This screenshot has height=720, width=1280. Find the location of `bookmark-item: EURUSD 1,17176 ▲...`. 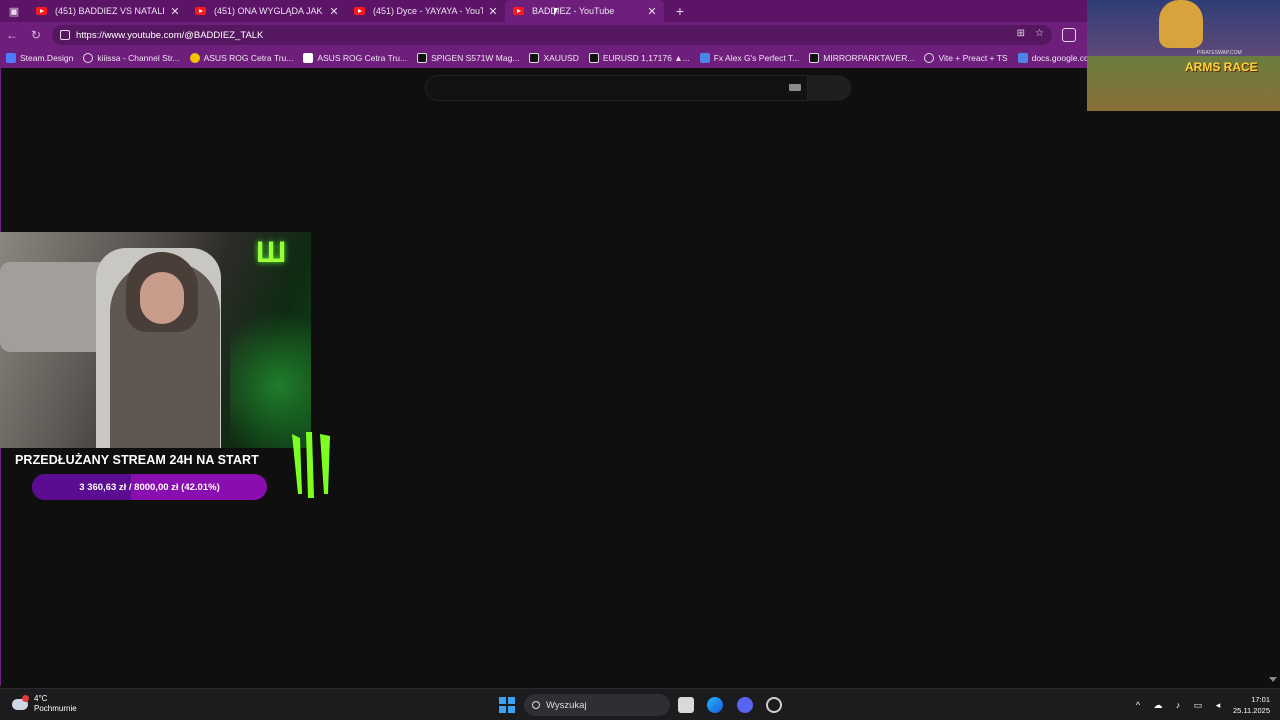

bookmark-item: EURUSD 1,17176 ▲... is located at coordinates (639, 58).